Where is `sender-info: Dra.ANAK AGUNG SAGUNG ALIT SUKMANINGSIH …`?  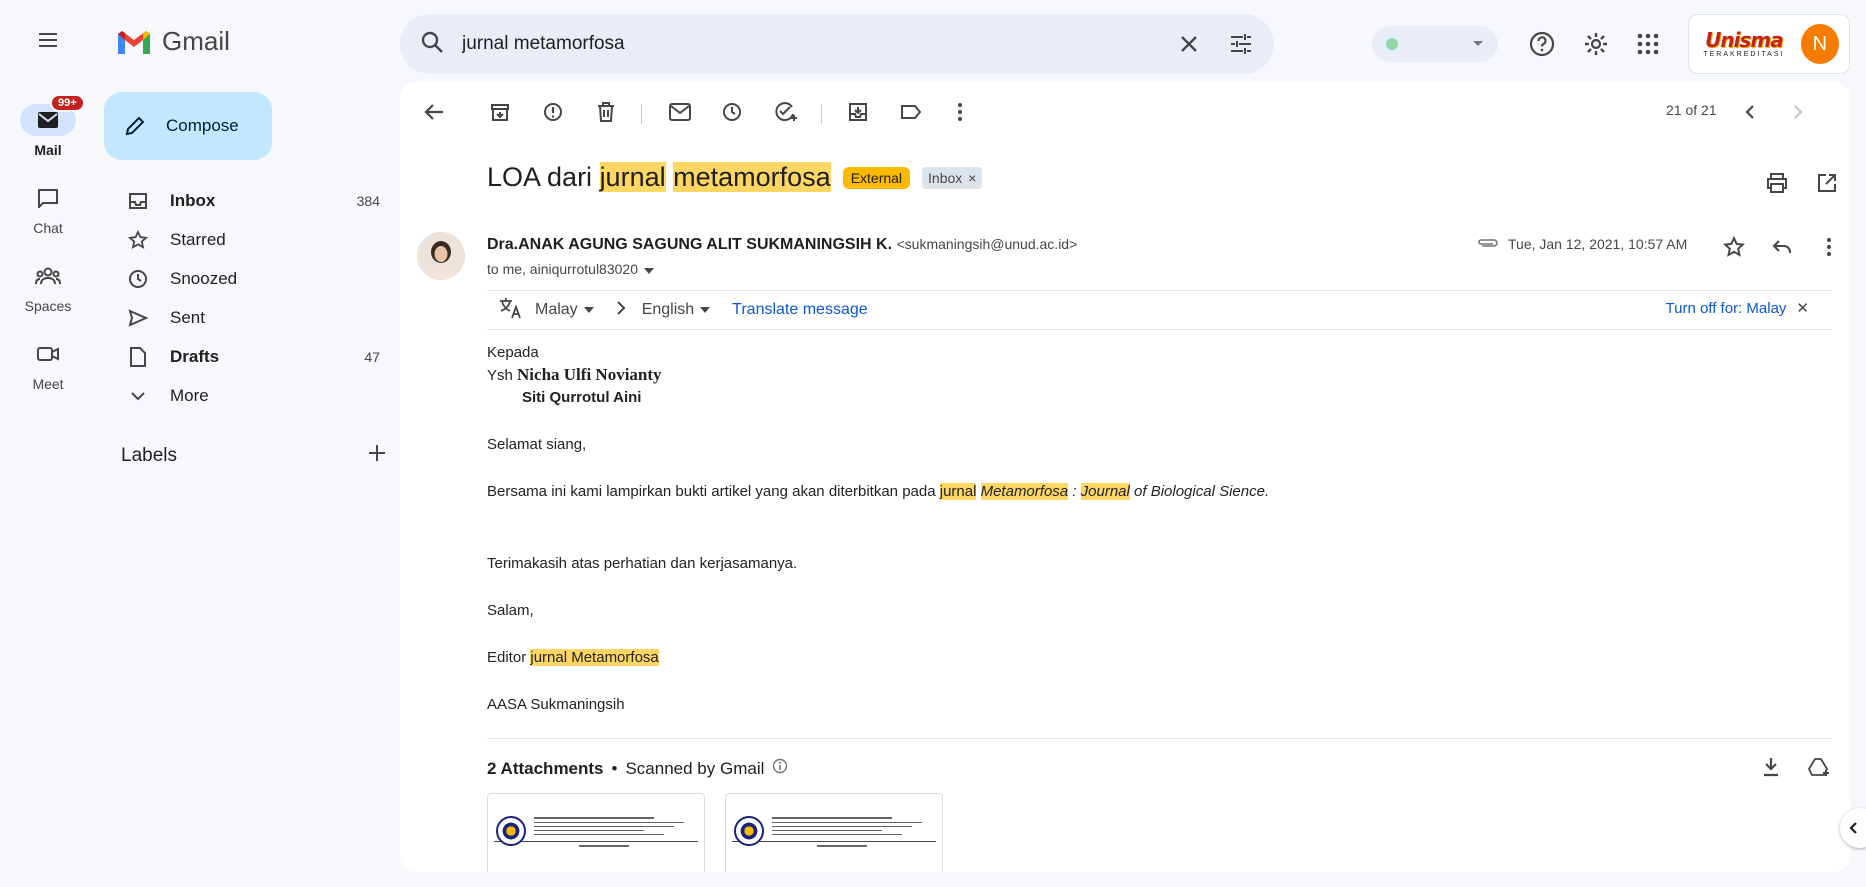
sender-info: Dra.ANAK AGUNG SAGUNG ALIT SUKMANINGSIH … is located at coordinates (782, 245).